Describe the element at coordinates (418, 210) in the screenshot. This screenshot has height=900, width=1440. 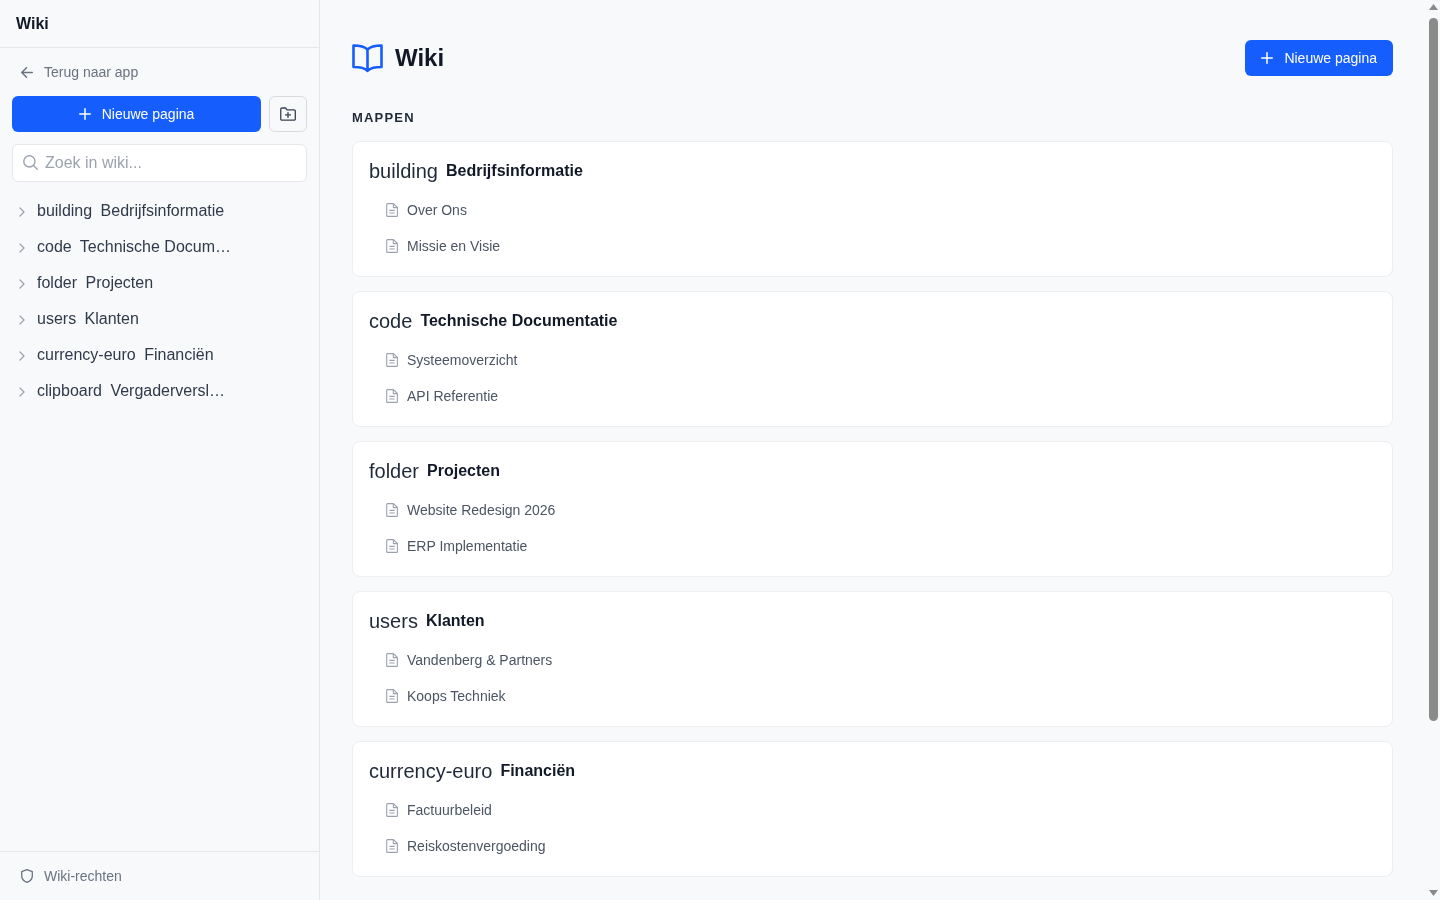
I see `page-link: Over Ons` at that location.